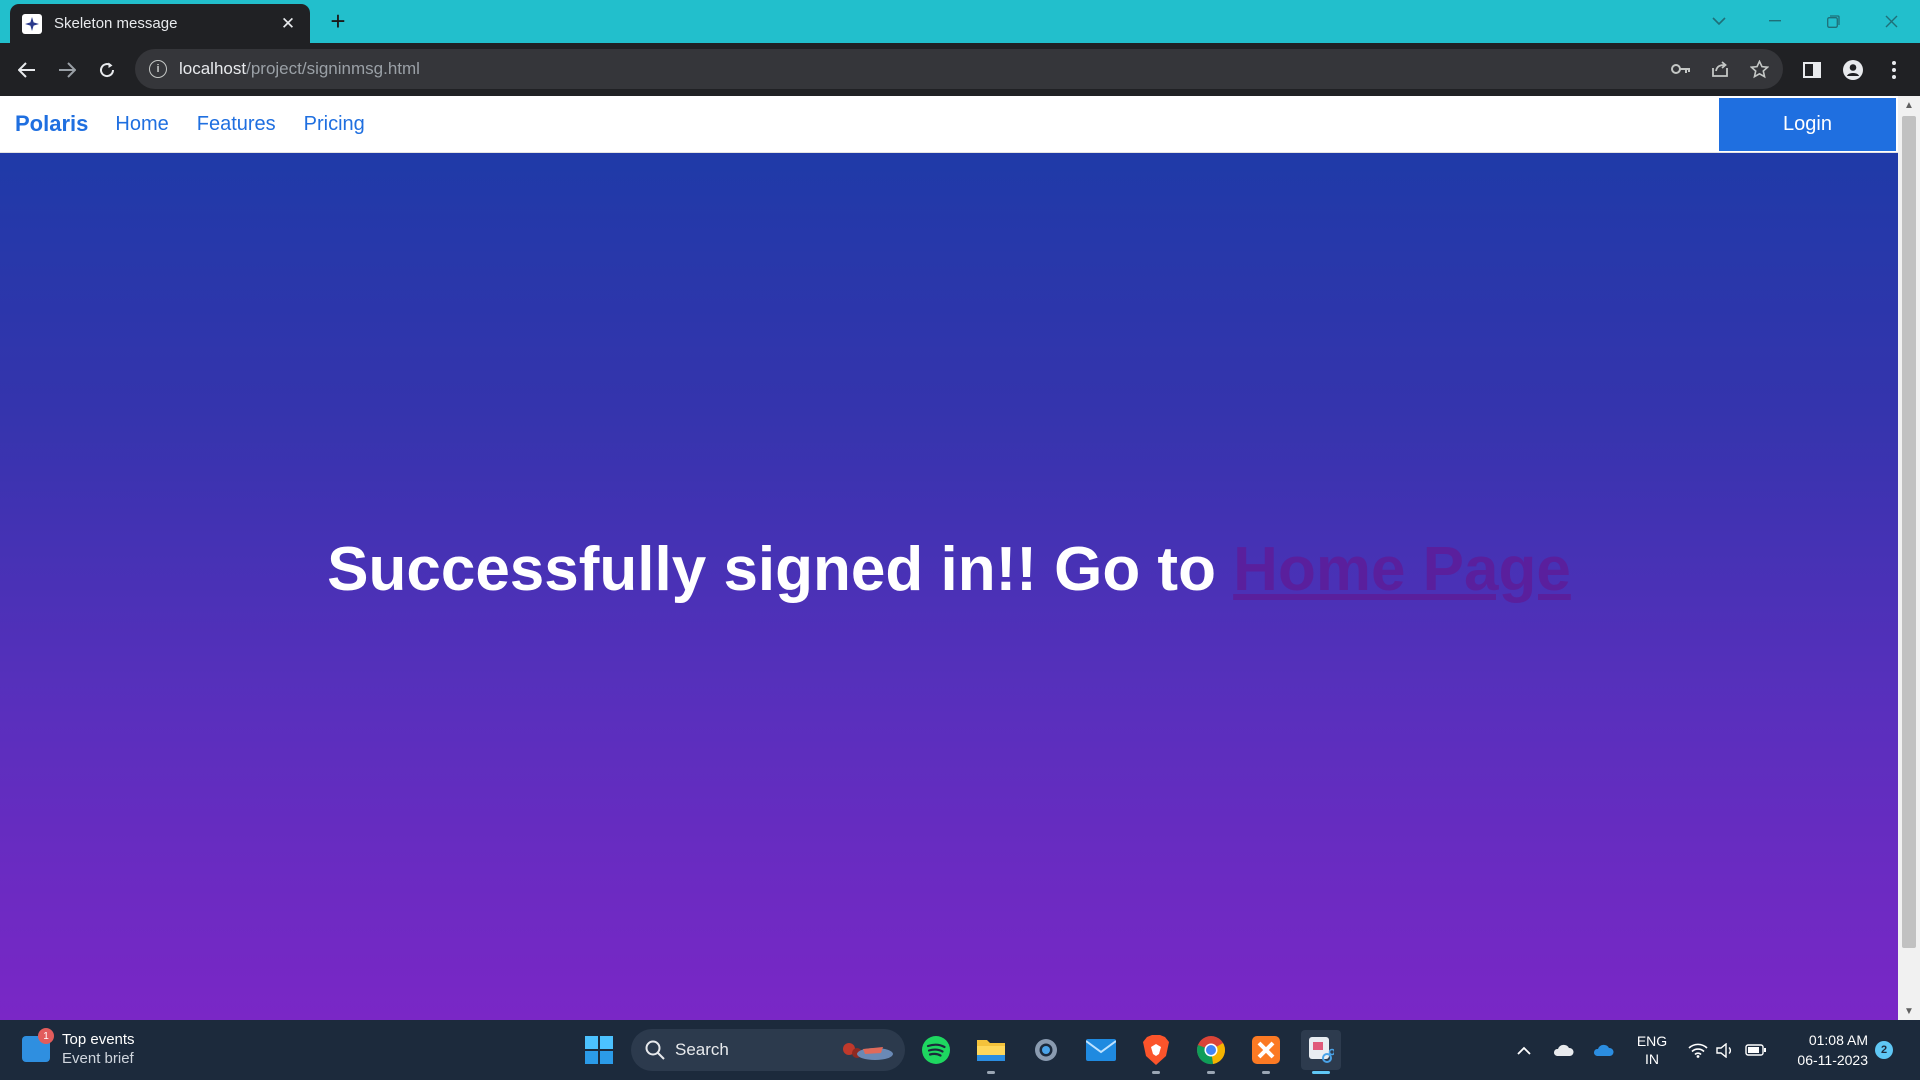 The height and width of the screenshot is (1080, 1920). Describe the element at coordinates (1720, 69) in the screenshot. I see `share-icon` at that location.